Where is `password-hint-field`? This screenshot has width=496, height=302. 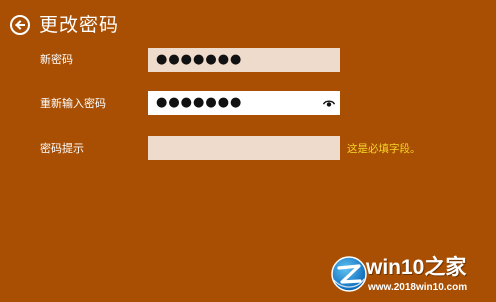
password-hint-field is located at coordinates (244, 148).